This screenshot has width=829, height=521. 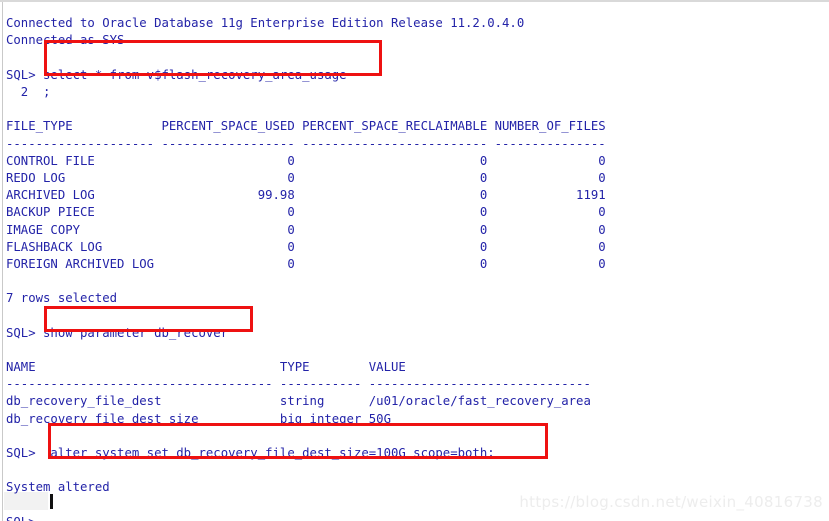 What do you see at coordinates (671, 502) in the screenshot?
I see `watermark-text: https://blog.csdn.net/weixin_40816738` at bounding box center [671, 502].